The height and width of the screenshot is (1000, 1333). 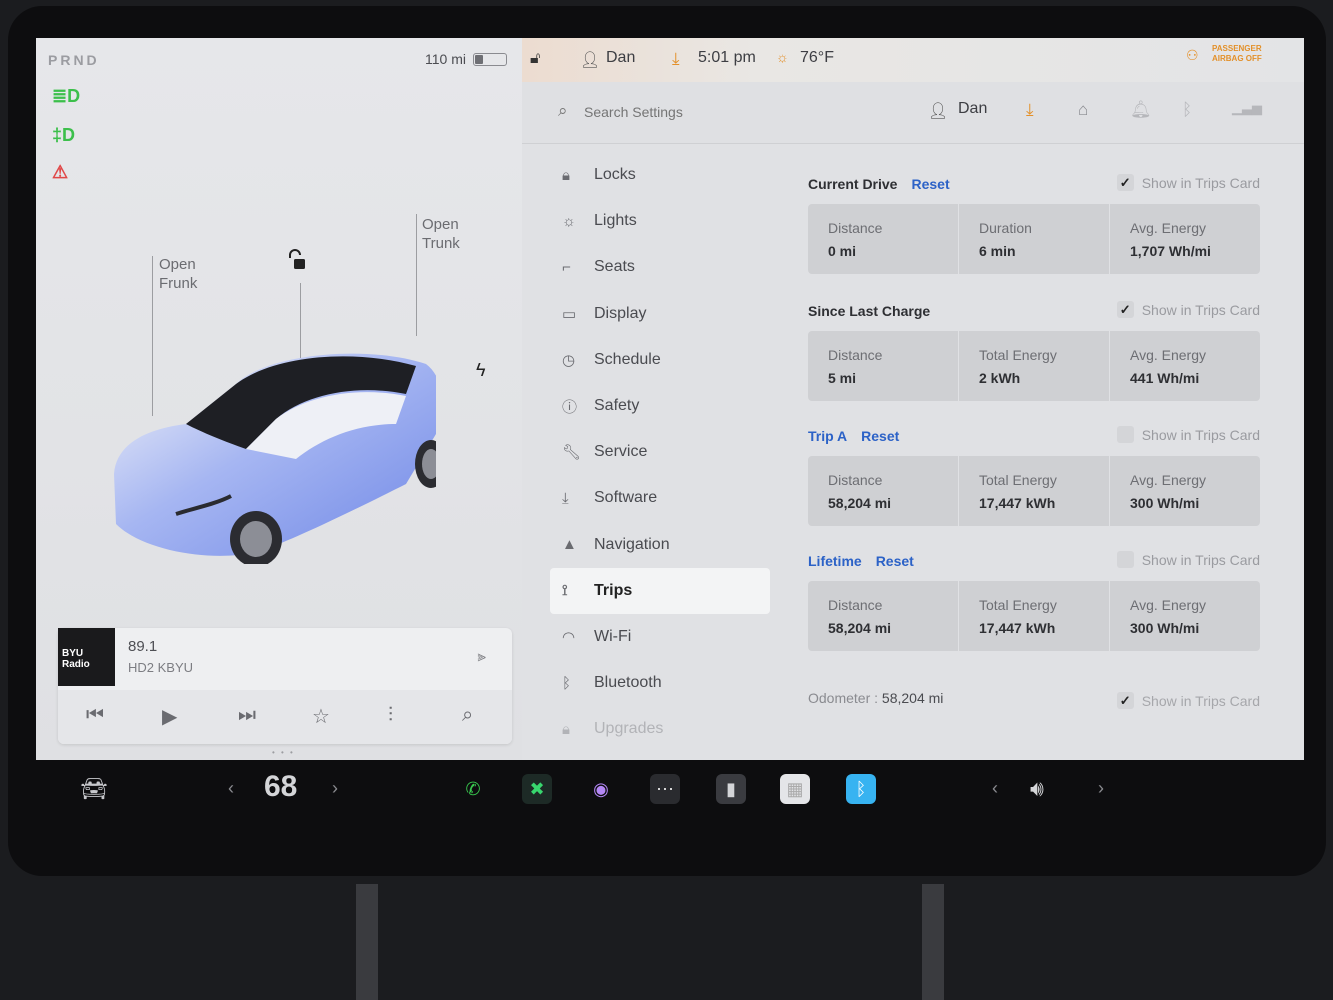 What do you see at coordinates (1030, 110) in the screenshot?
I see `software-download-icon: ⤓` at bounding box center [1030, 110].